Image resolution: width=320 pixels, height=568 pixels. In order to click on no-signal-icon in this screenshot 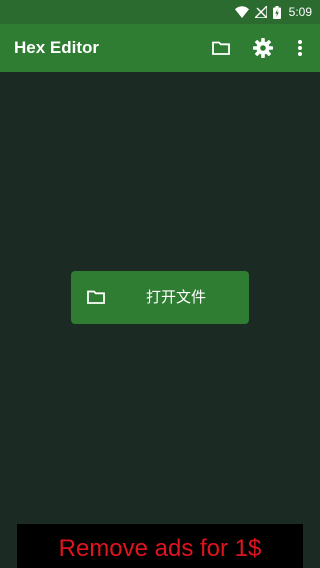, I will do `click(260, 12)`.